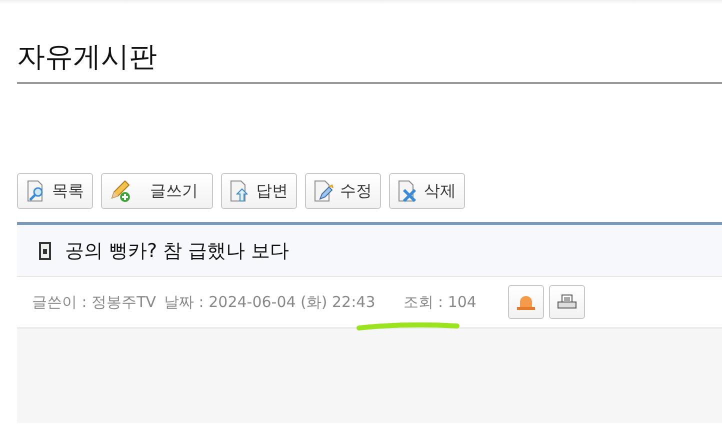  I want to click on toolbar-button: 글쓰기, so click(157, 191).